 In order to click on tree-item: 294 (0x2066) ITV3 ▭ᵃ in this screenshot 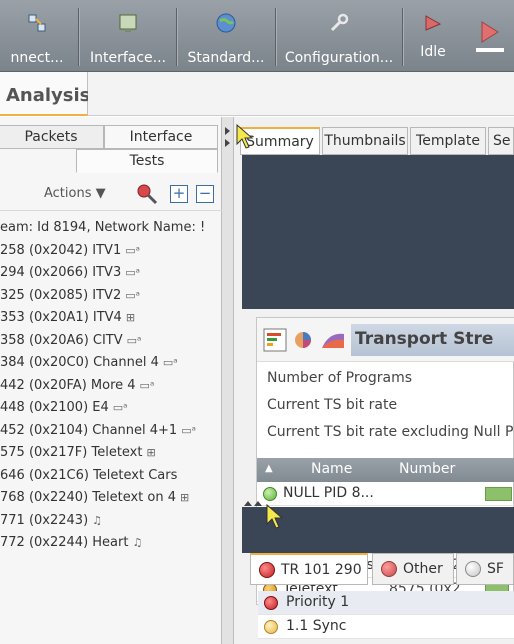, I will do `click(111, 273)`.